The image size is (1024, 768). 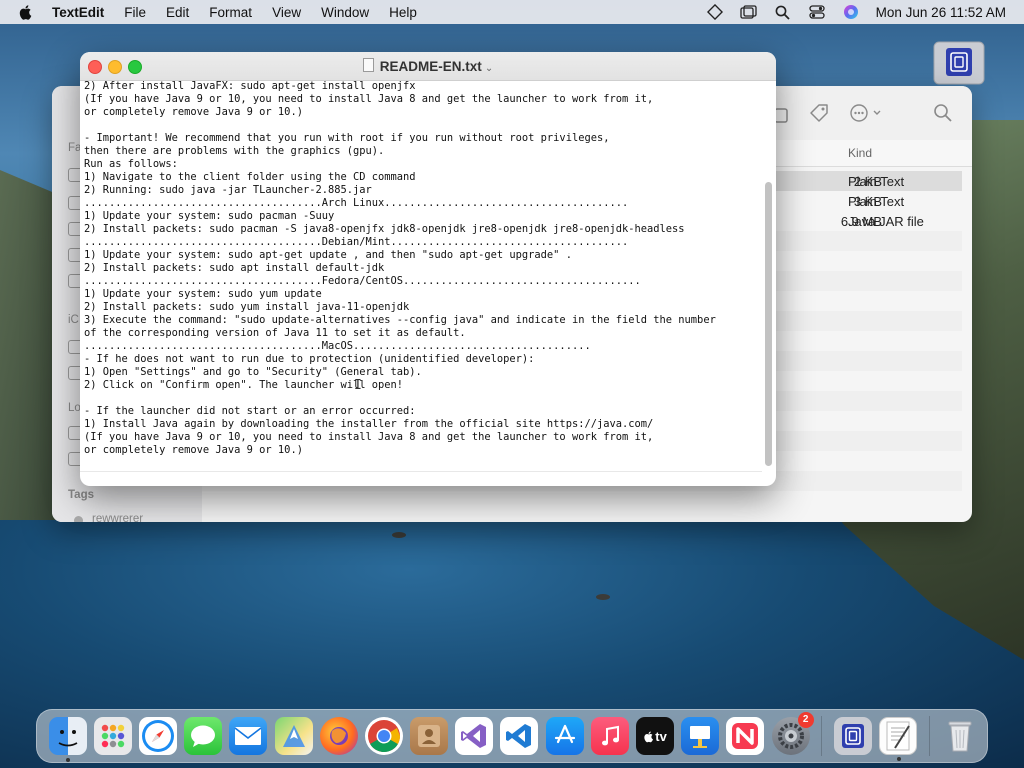 I want to click on search-icon, so click(x=943, y=113).